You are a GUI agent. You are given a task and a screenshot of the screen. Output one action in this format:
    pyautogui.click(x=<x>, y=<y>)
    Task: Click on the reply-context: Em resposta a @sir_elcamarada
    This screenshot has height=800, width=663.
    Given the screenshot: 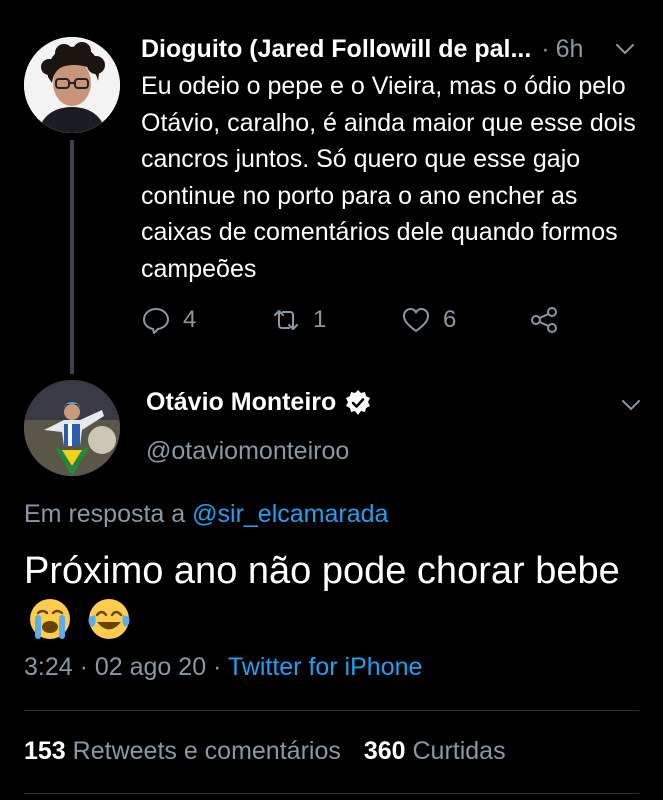 What is the action you would take?
    pyautogui.click(x=206, y=514)
    